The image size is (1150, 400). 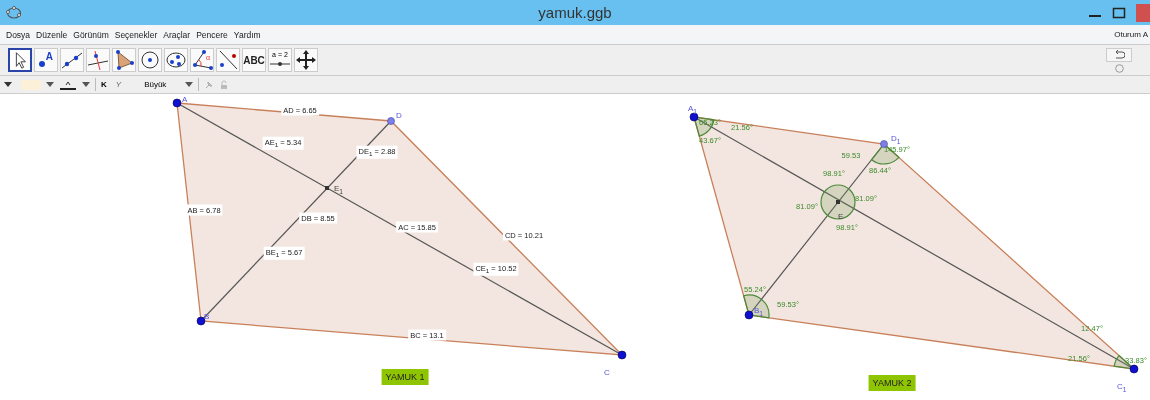 I want to click on menu-item: Yardım, so click(x=247, y=34).